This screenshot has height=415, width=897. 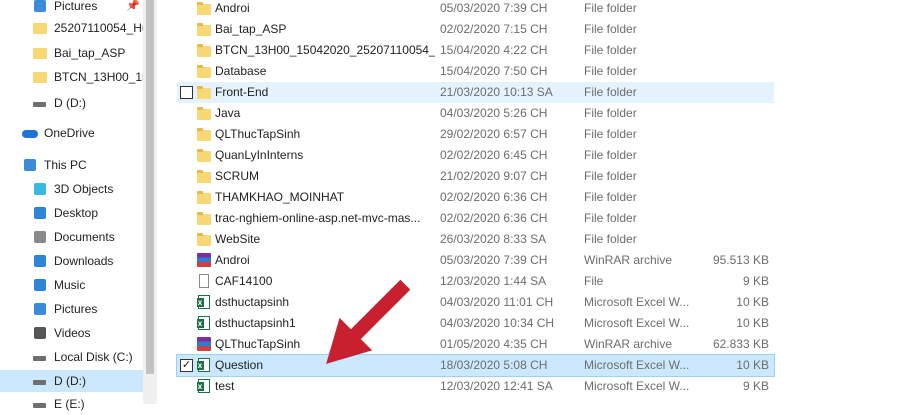 What do you see at coordinates (40, 213) in the screenshot?
I see `desktop-icon` at bounding box center [40, 213].